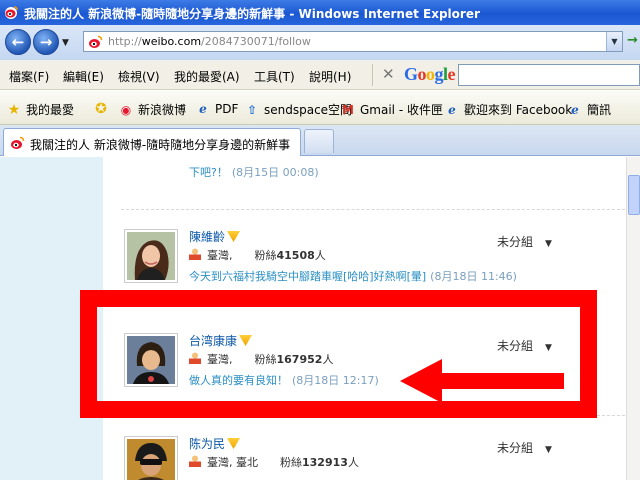  I want to click on menu-help: 說明(H), so click(330, 76).